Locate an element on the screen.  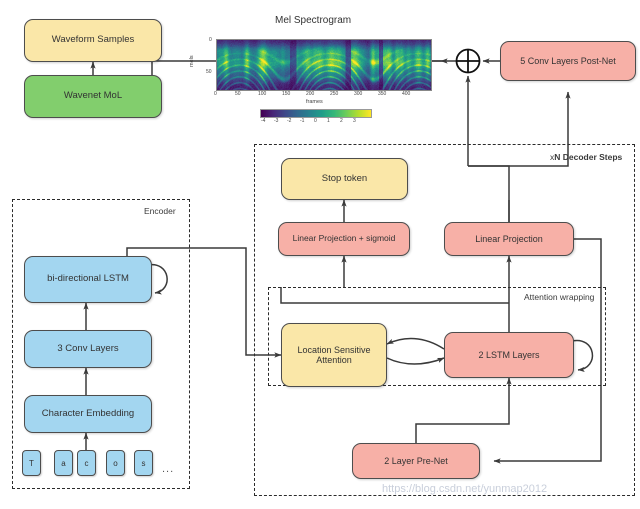
block-2-lstm-layers-label: 2 LSTM Layers is located at coordinates (509, 354).